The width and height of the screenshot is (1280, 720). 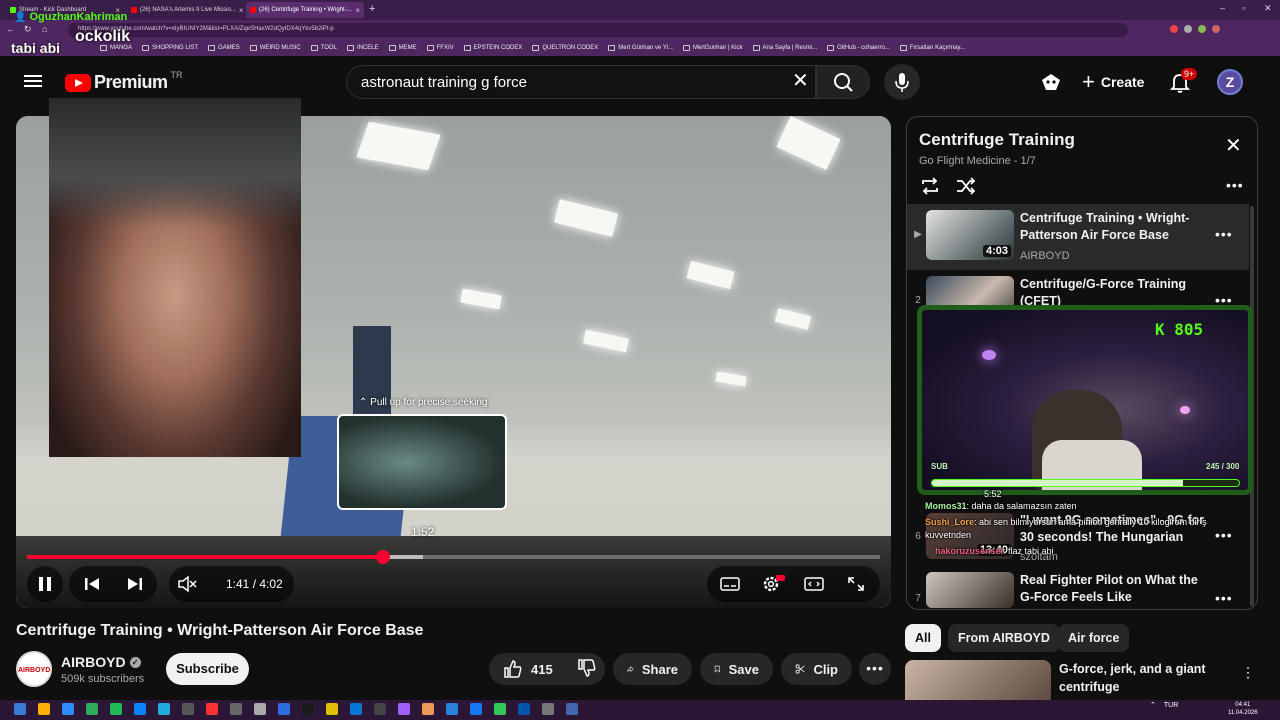 I want to click on bookmark-item: EPSTEIN CODEX, so click(x=492, y=48).